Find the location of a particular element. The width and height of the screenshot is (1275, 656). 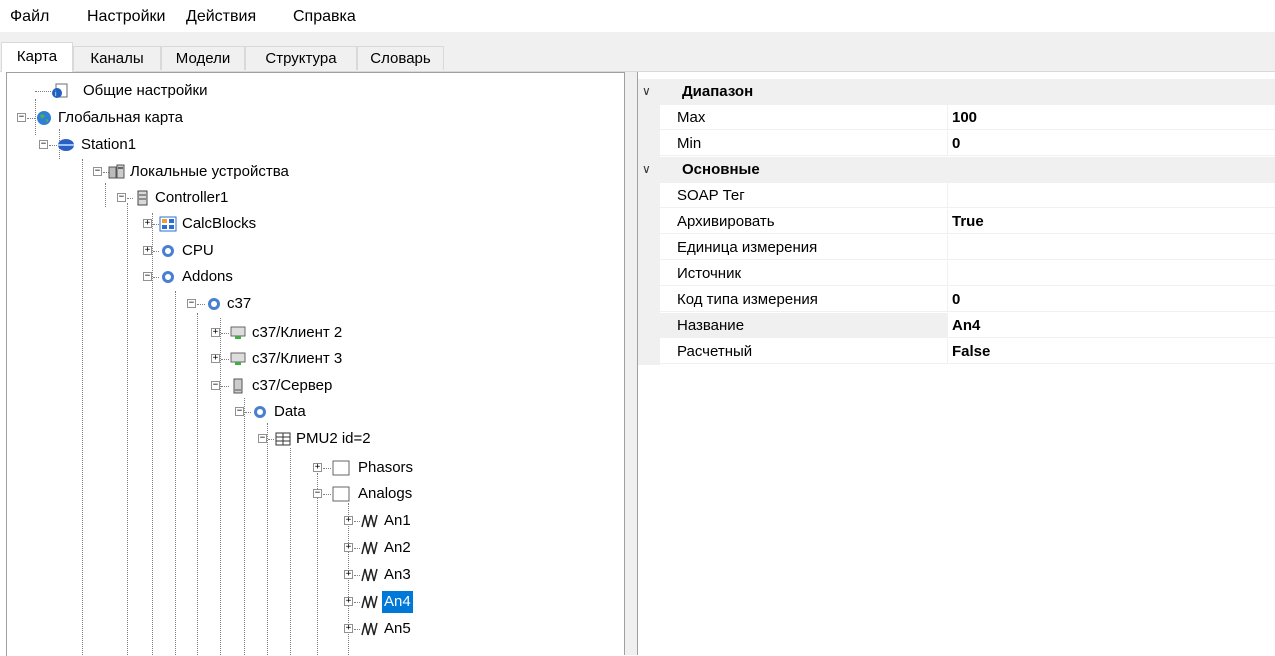

property-row-name: Название An4 is located at coordinates (956, 326).